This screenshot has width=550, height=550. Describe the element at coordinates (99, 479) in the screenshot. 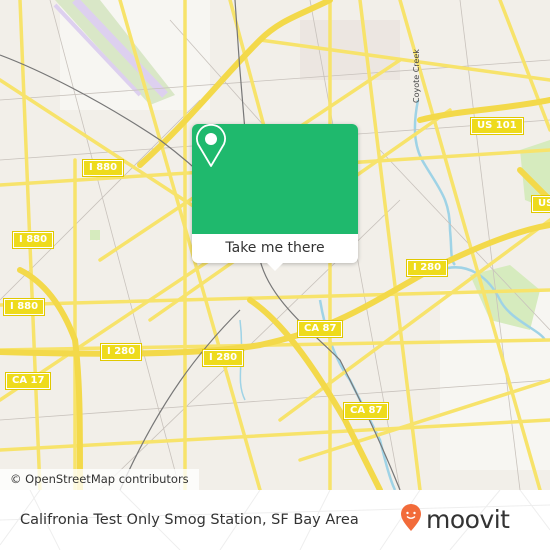

I see `map-attribution: © OpenStreetMap contributors` at that location.